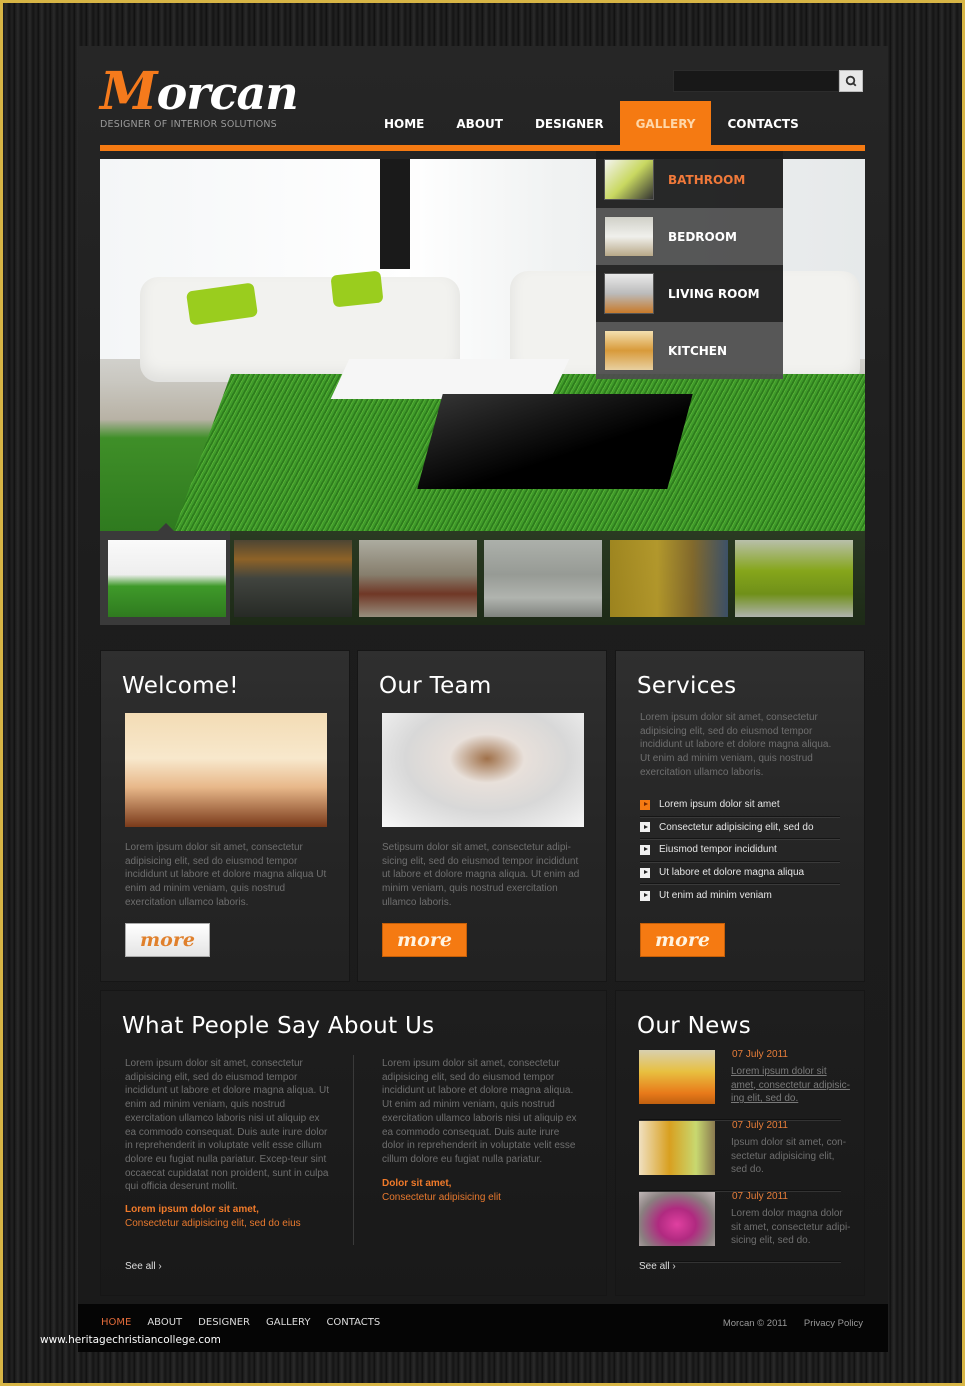 This screenshot has height=1386, width=965. I want to click on testimonials-see-all-link: See all ›, so click(143, 1266).